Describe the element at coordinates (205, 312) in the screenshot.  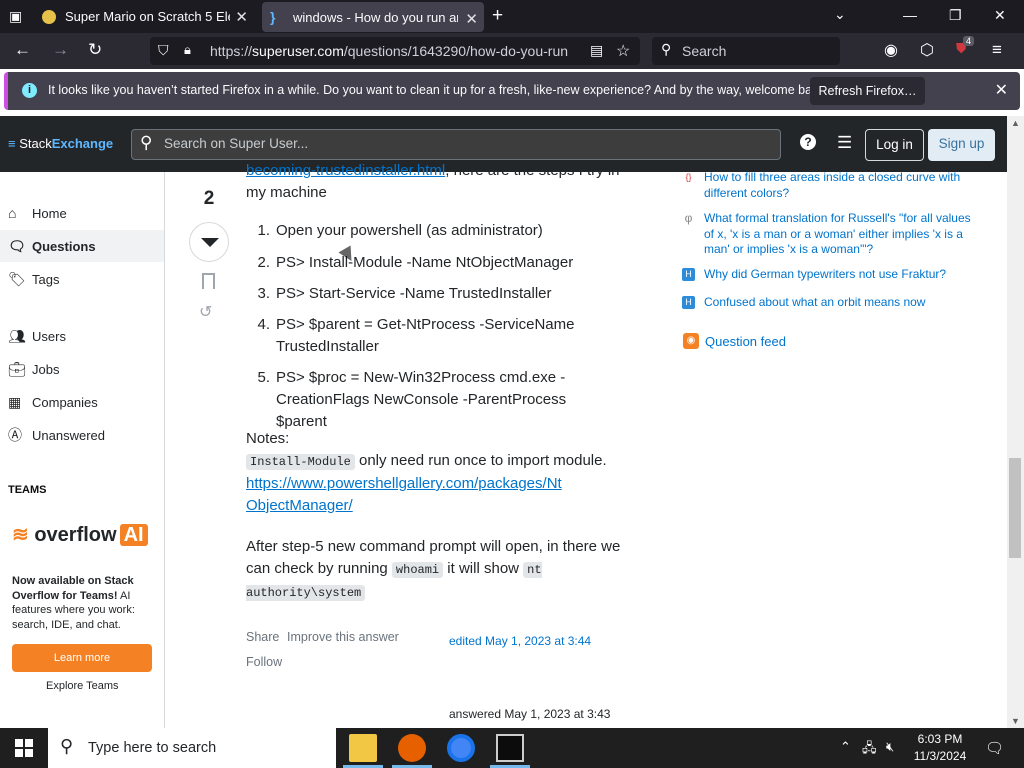
I see `history-icon: ↺` at that location.